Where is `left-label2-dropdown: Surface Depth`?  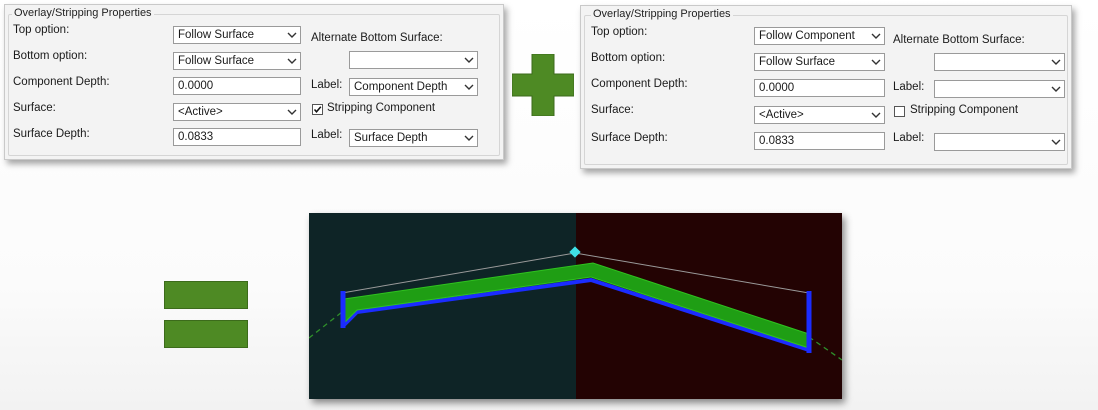 left-label2-dropdown: Surface Depth is located at coordinates (413, 138).